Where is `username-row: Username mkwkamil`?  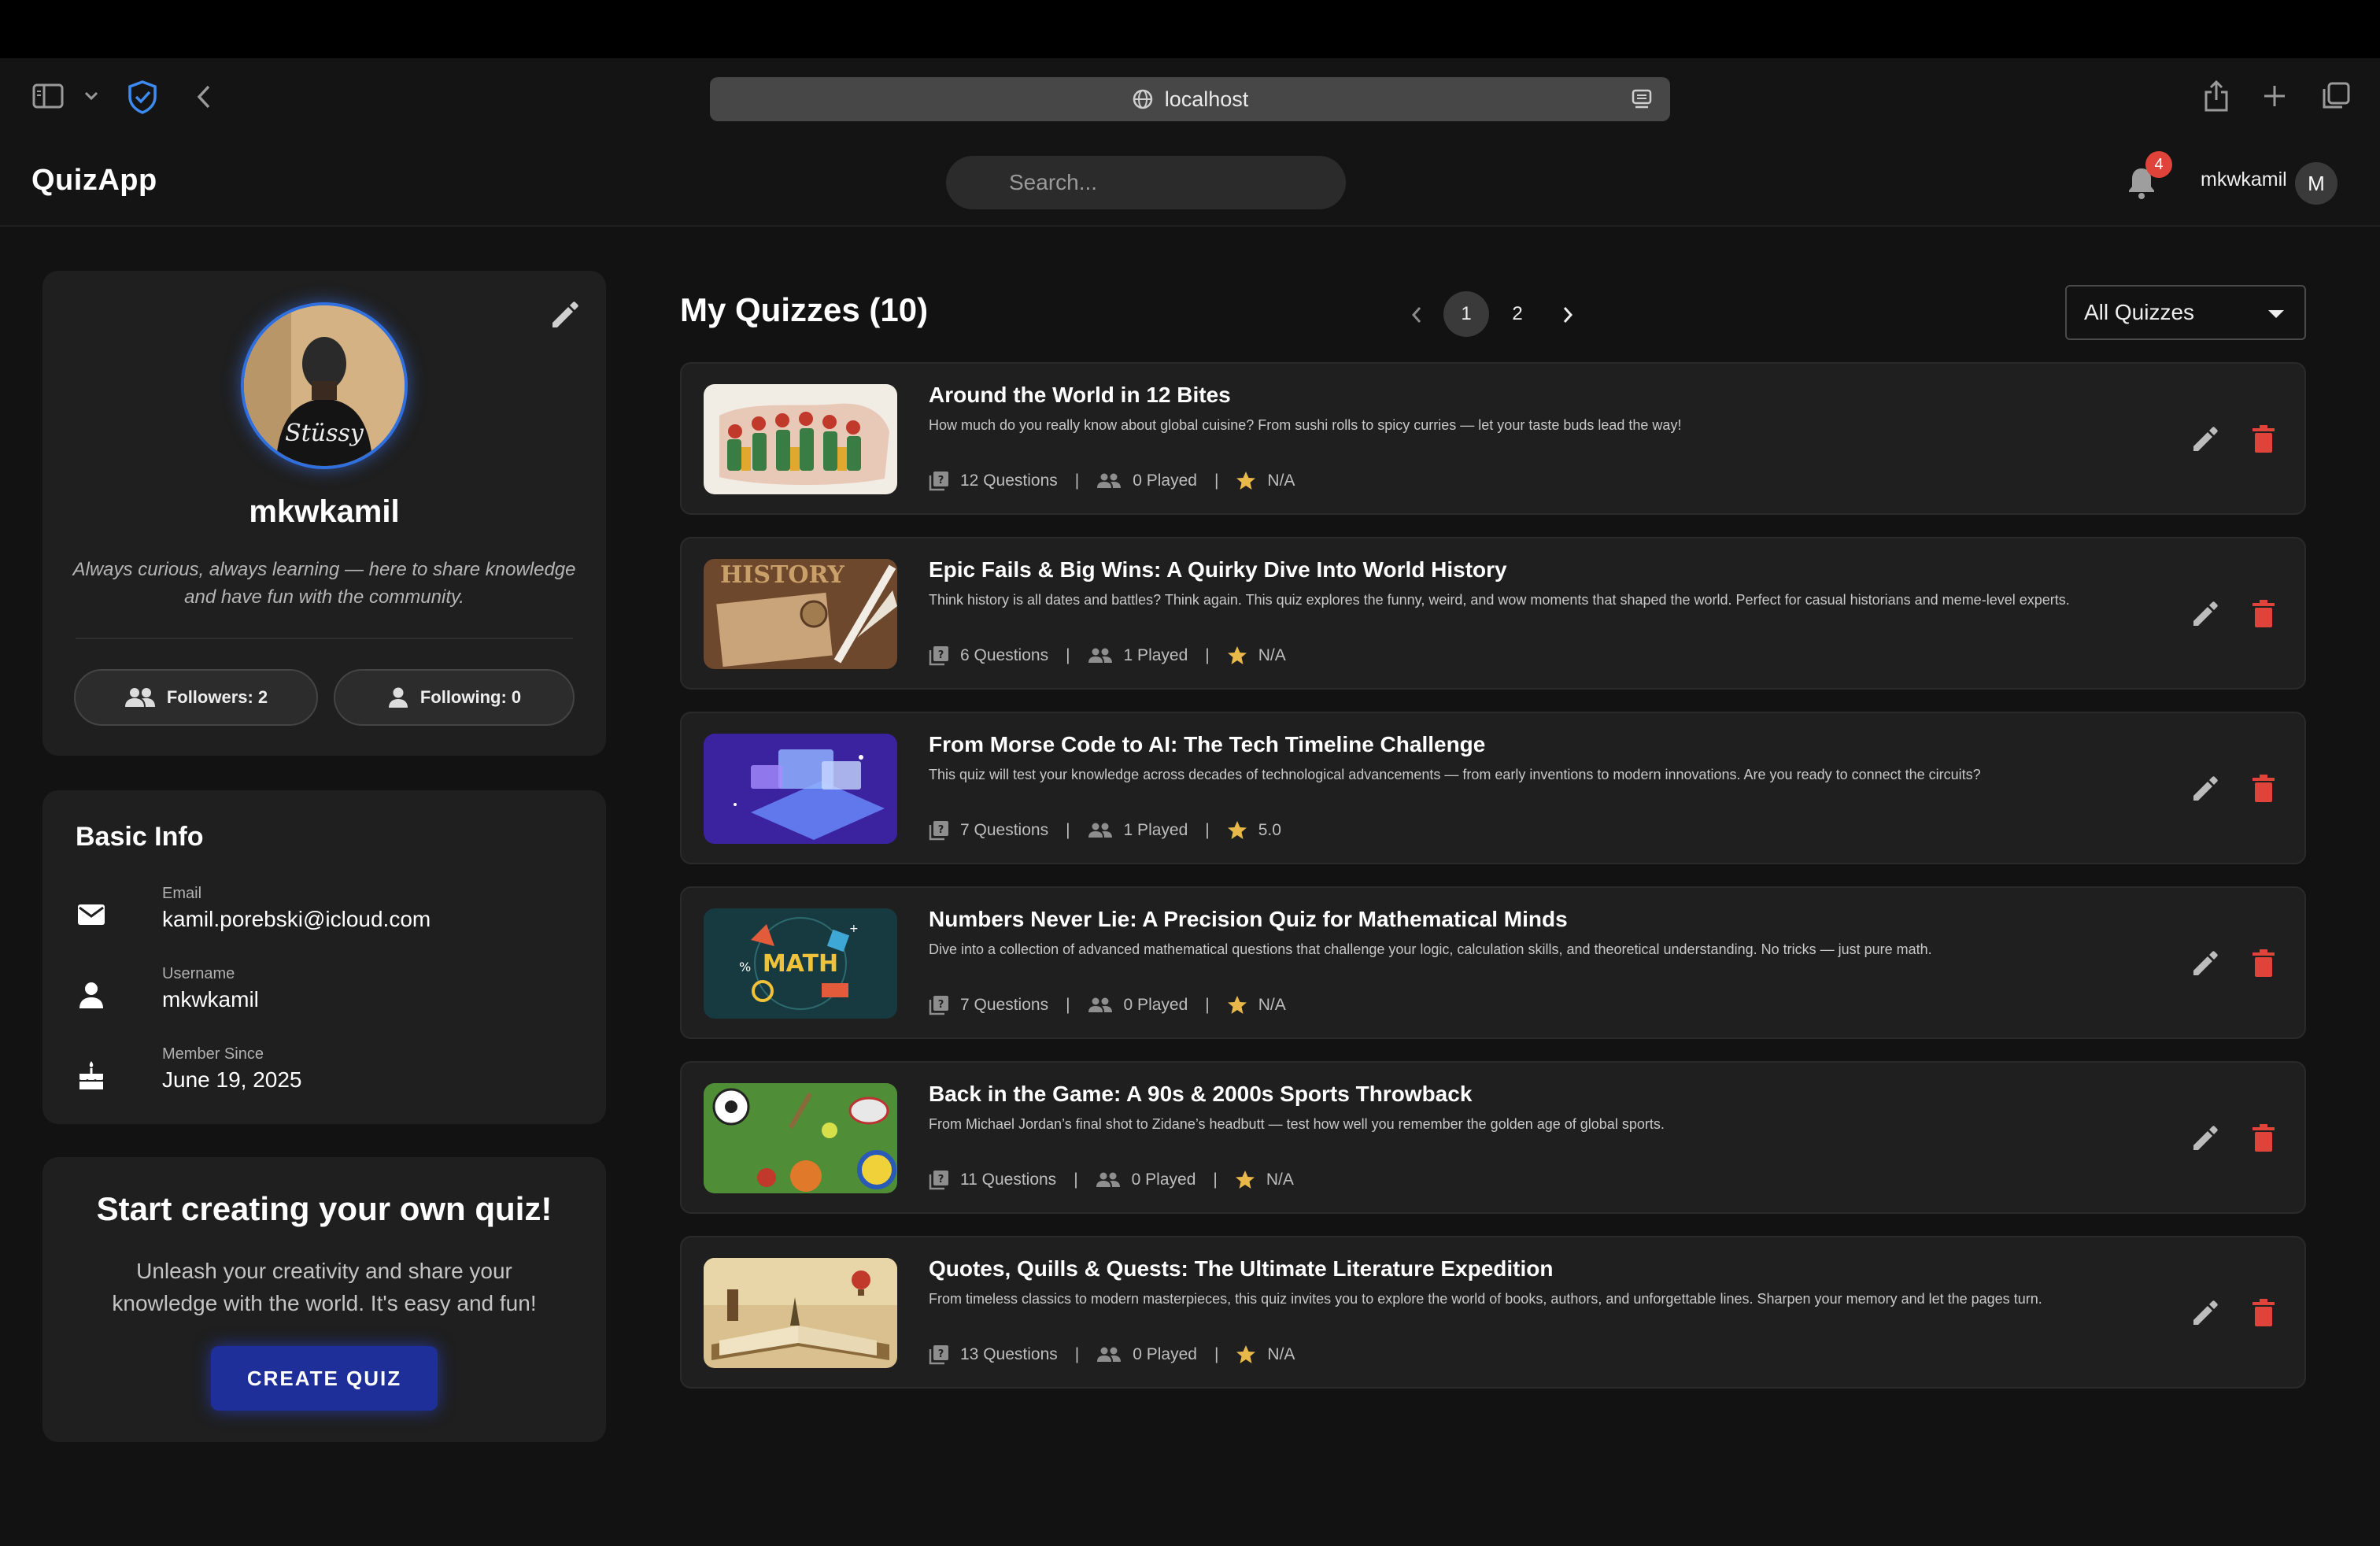
username-row: Username mkwkamil is located at coordinates (327, 993).